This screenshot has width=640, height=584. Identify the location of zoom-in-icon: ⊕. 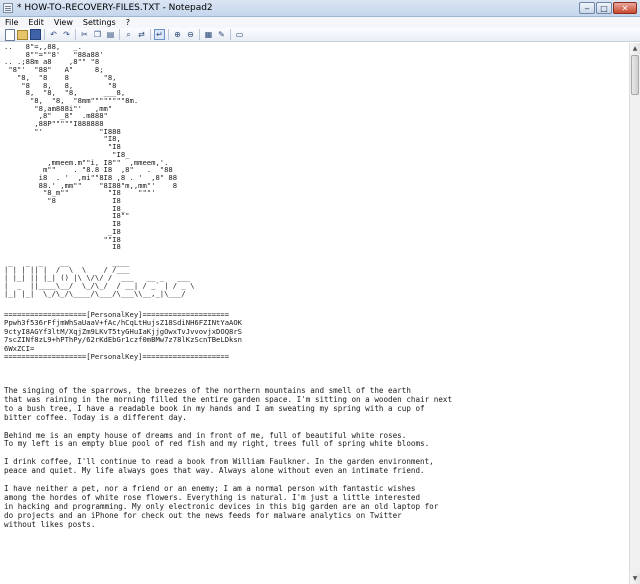
(177, 34).